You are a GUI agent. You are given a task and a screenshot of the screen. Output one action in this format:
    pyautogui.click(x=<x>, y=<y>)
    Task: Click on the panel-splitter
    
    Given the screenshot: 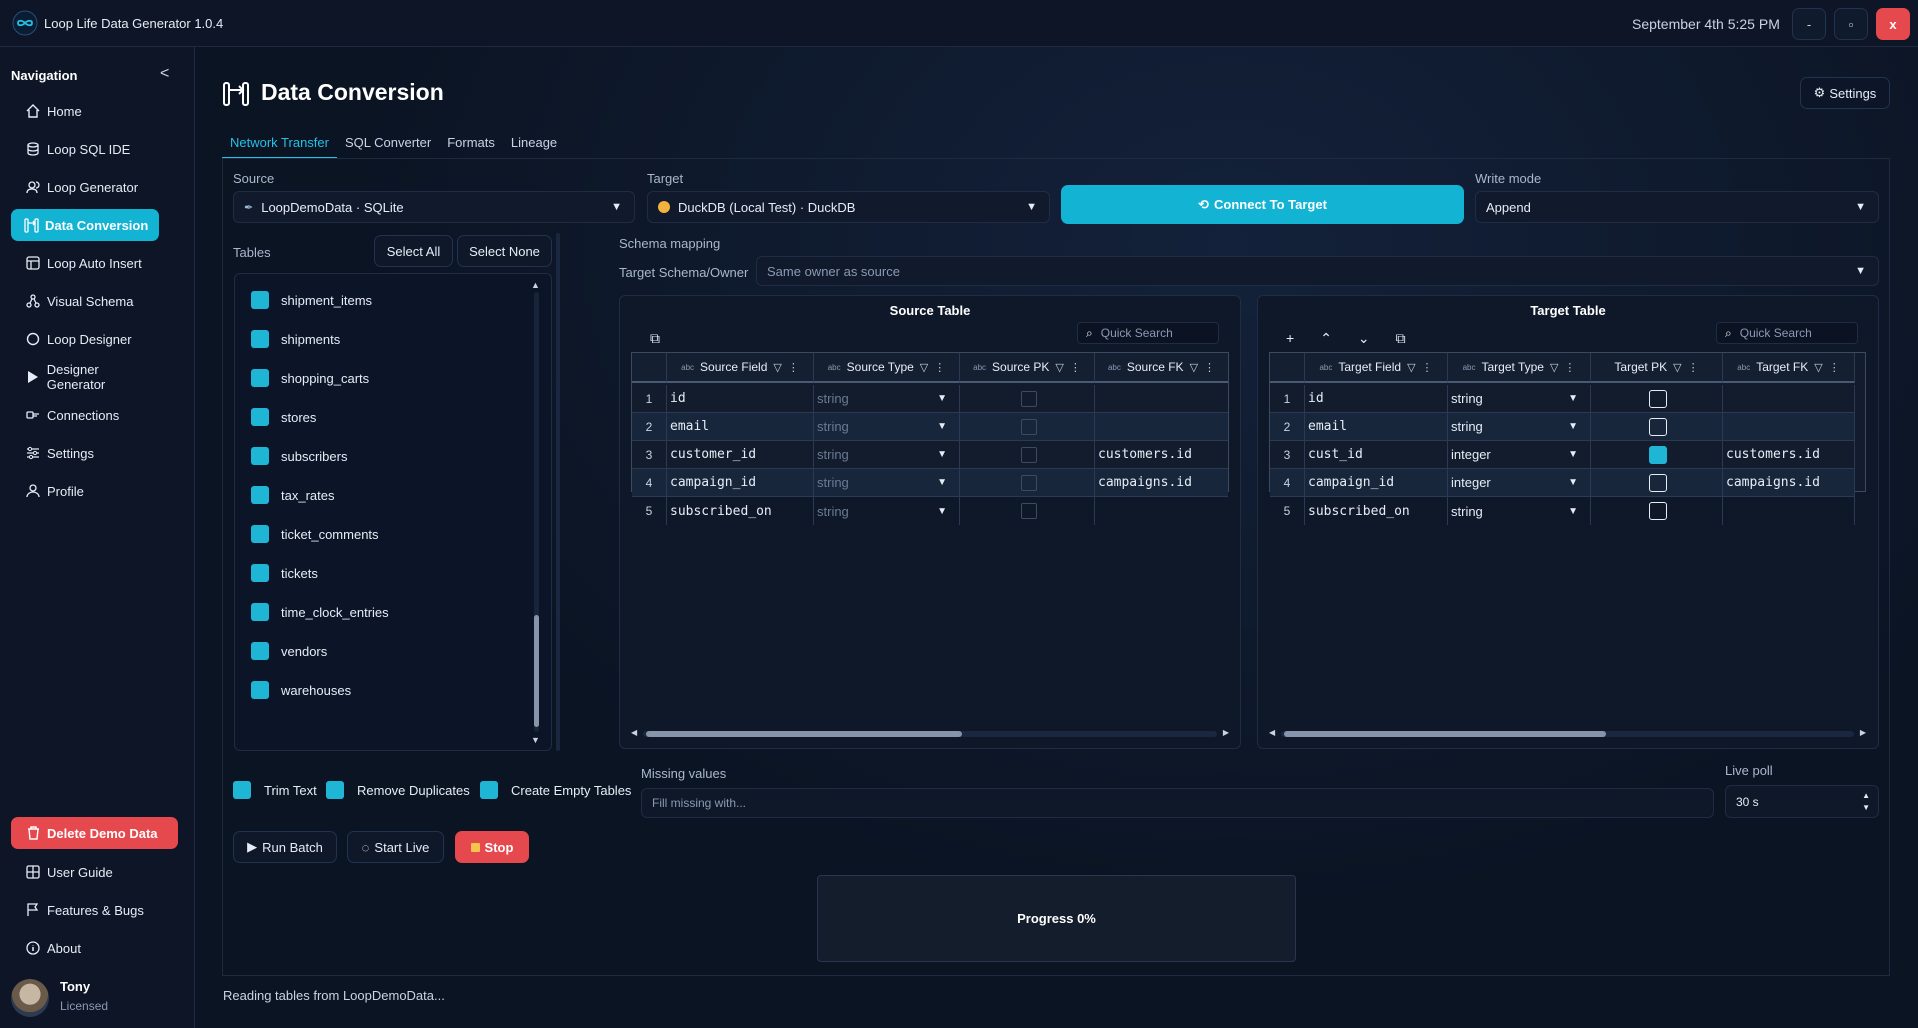 What is the action you would take?
    pyautogui.click(x=558, y=492)
    